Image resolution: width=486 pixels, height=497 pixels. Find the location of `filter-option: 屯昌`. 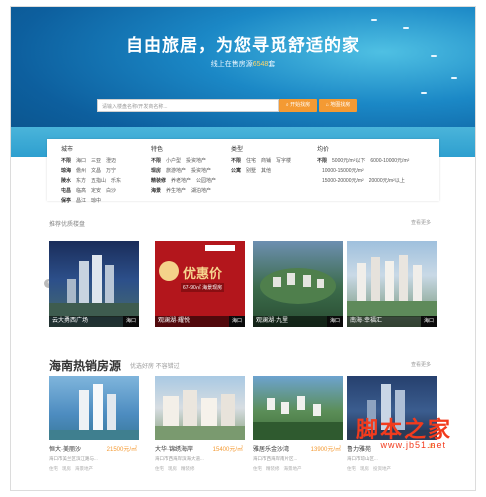

filter-option: 屯昌 is located at coordinates (66, 190).